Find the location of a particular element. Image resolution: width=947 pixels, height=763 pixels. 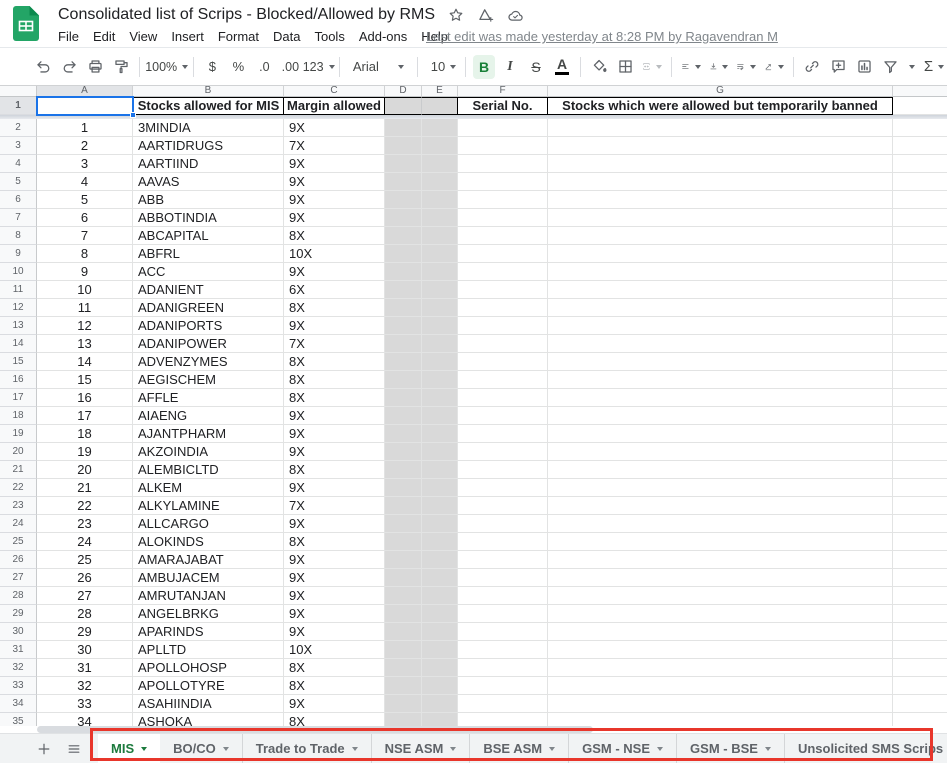

sheet-tab: BO/CO is located at coordinates (201, 748).